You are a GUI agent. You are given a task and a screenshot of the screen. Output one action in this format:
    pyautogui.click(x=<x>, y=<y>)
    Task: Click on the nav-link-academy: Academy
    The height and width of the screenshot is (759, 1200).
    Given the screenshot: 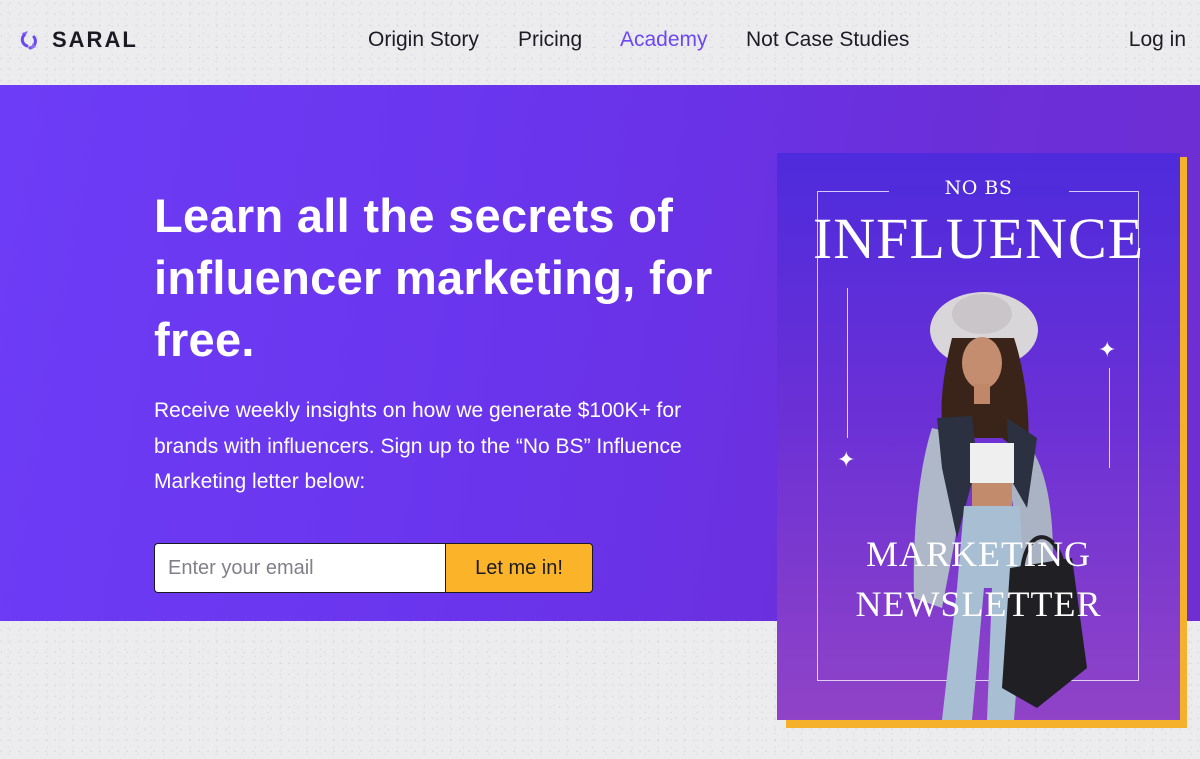 What is the action you would take?
    pyautogui.click(x=664, y=40)
    